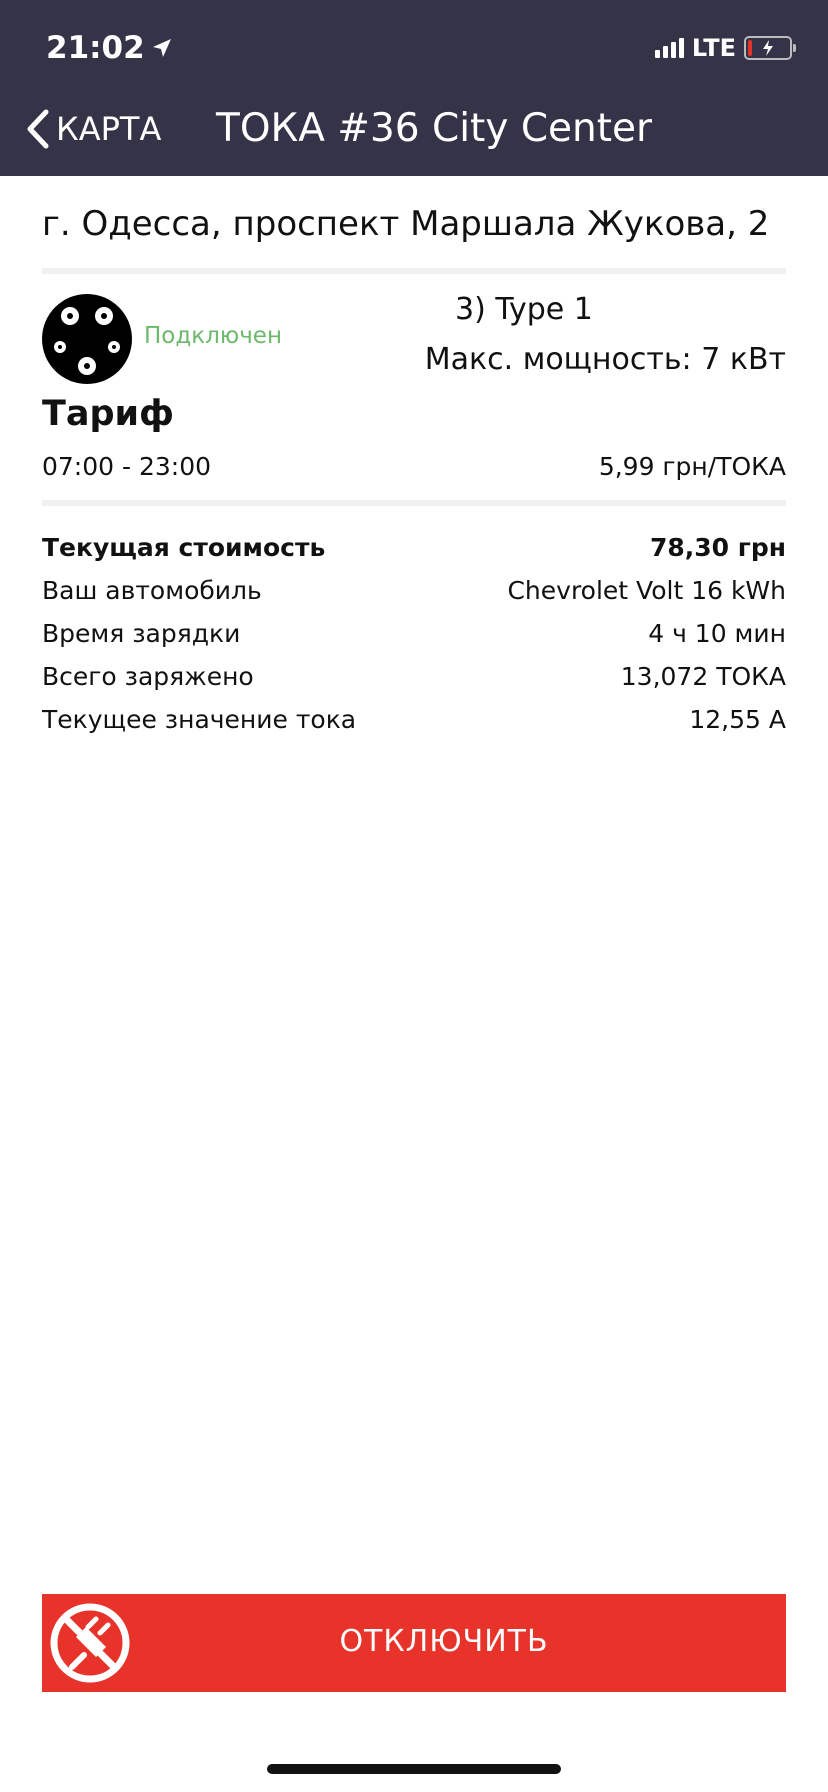 The height and width of the screenshot is (1792, 828). I want to click on tariff-hours: 07:00 - 23:00, so click(127, 466).